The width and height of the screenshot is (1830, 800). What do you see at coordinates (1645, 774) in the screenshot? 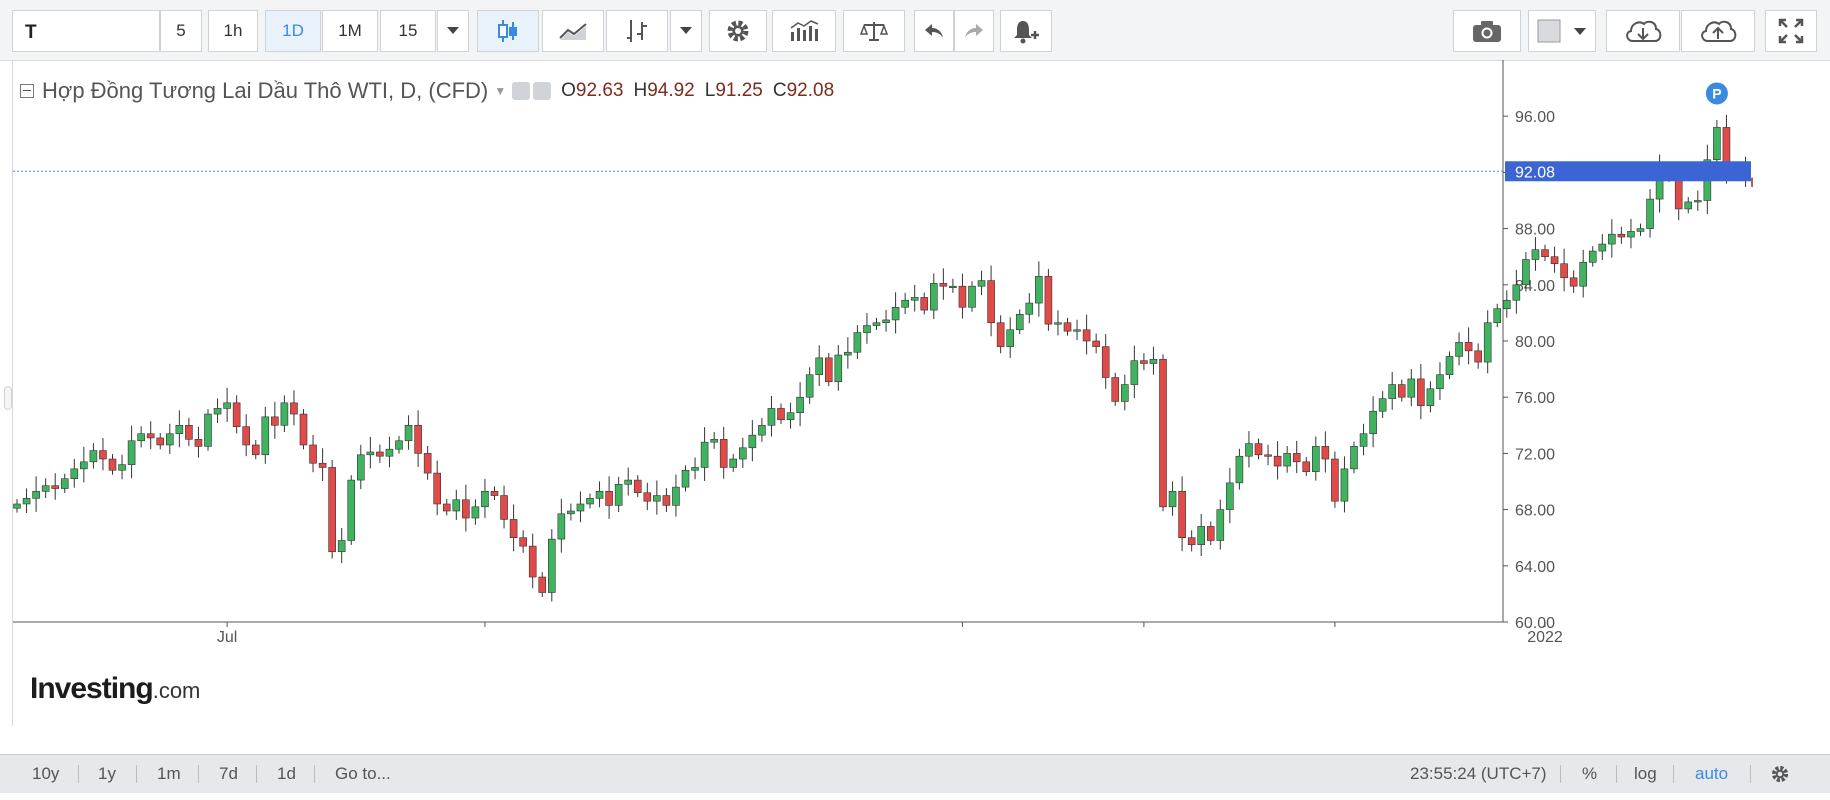
I see `log-toggle: log` at bounding box center [1645, 774].